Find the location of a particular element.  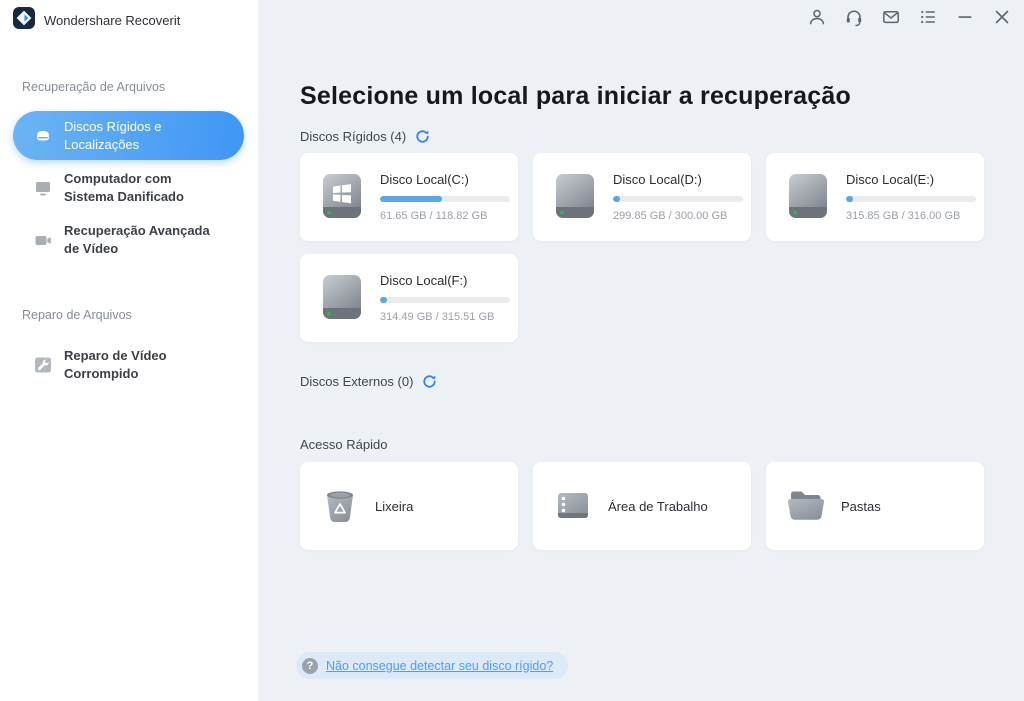

disk-name: Disco Local(E:) is located at coordinates (890, 179).